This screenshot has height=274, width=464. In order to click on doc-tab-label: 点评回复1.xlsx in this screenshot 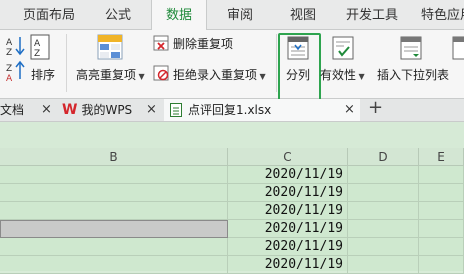, I will do `click(230, 110)`.